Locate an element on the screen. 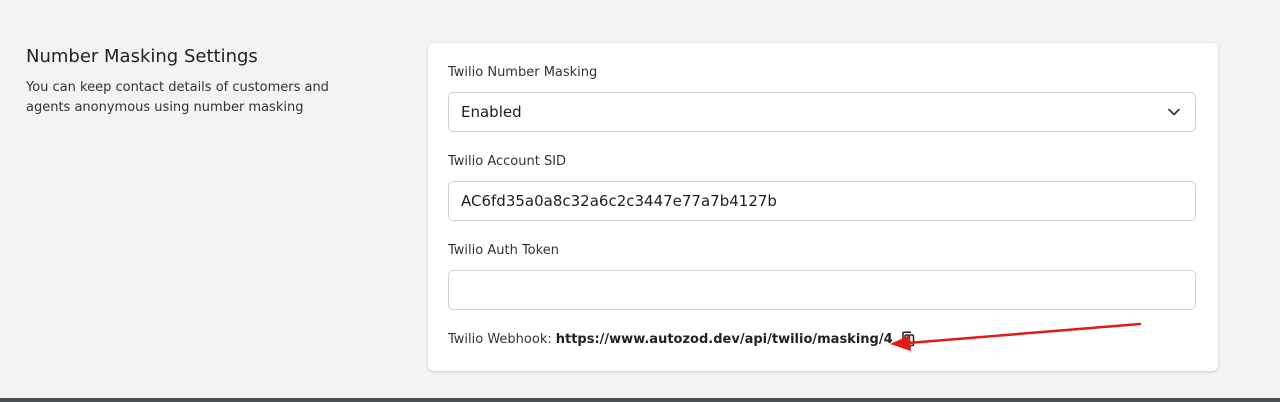 This screenshot has width=1280, height=402. masking-select: Enabled is located at coordinates (822, 112).